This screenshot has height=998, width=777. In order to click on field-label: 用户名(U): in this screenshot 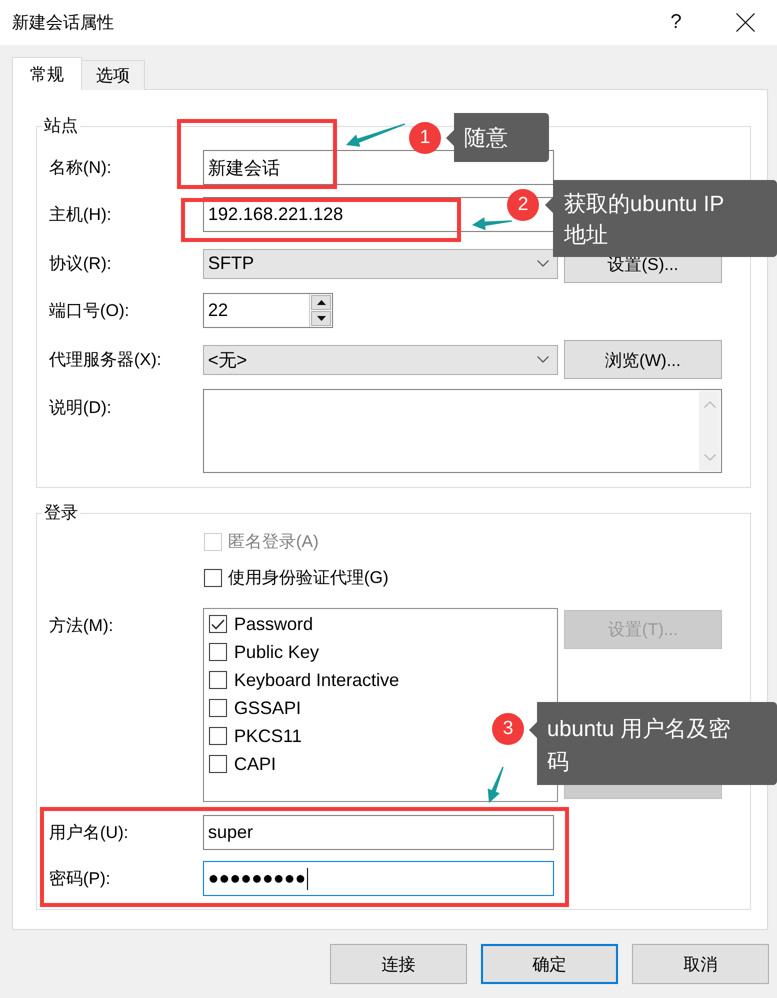, I will do `click(89, 833)`.